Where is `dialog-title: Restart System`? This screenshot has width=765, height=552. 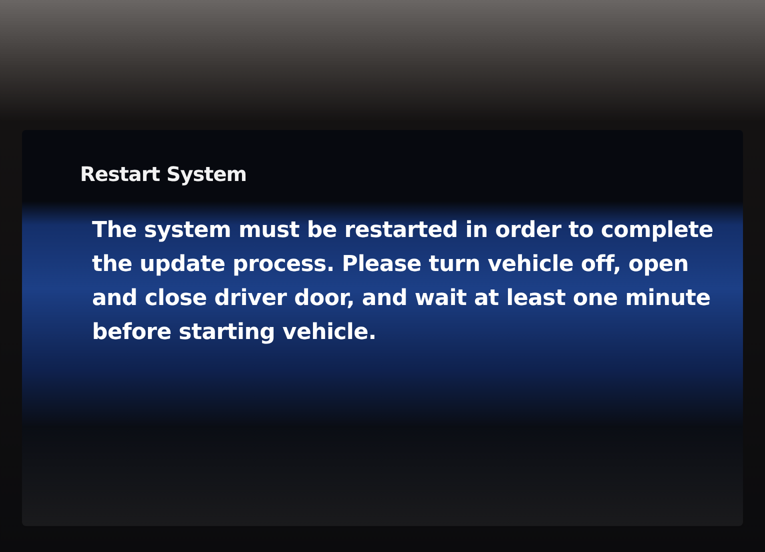
dialog-title: Restart System is located at coordinates (164, 174).